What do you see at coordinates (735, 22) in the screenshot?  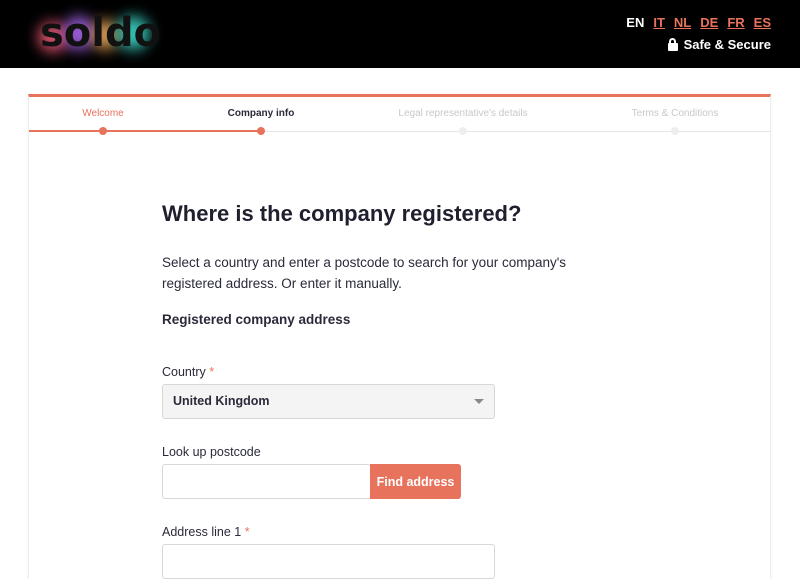 I see `language-fr: FR` at bounding box center [735, 22].